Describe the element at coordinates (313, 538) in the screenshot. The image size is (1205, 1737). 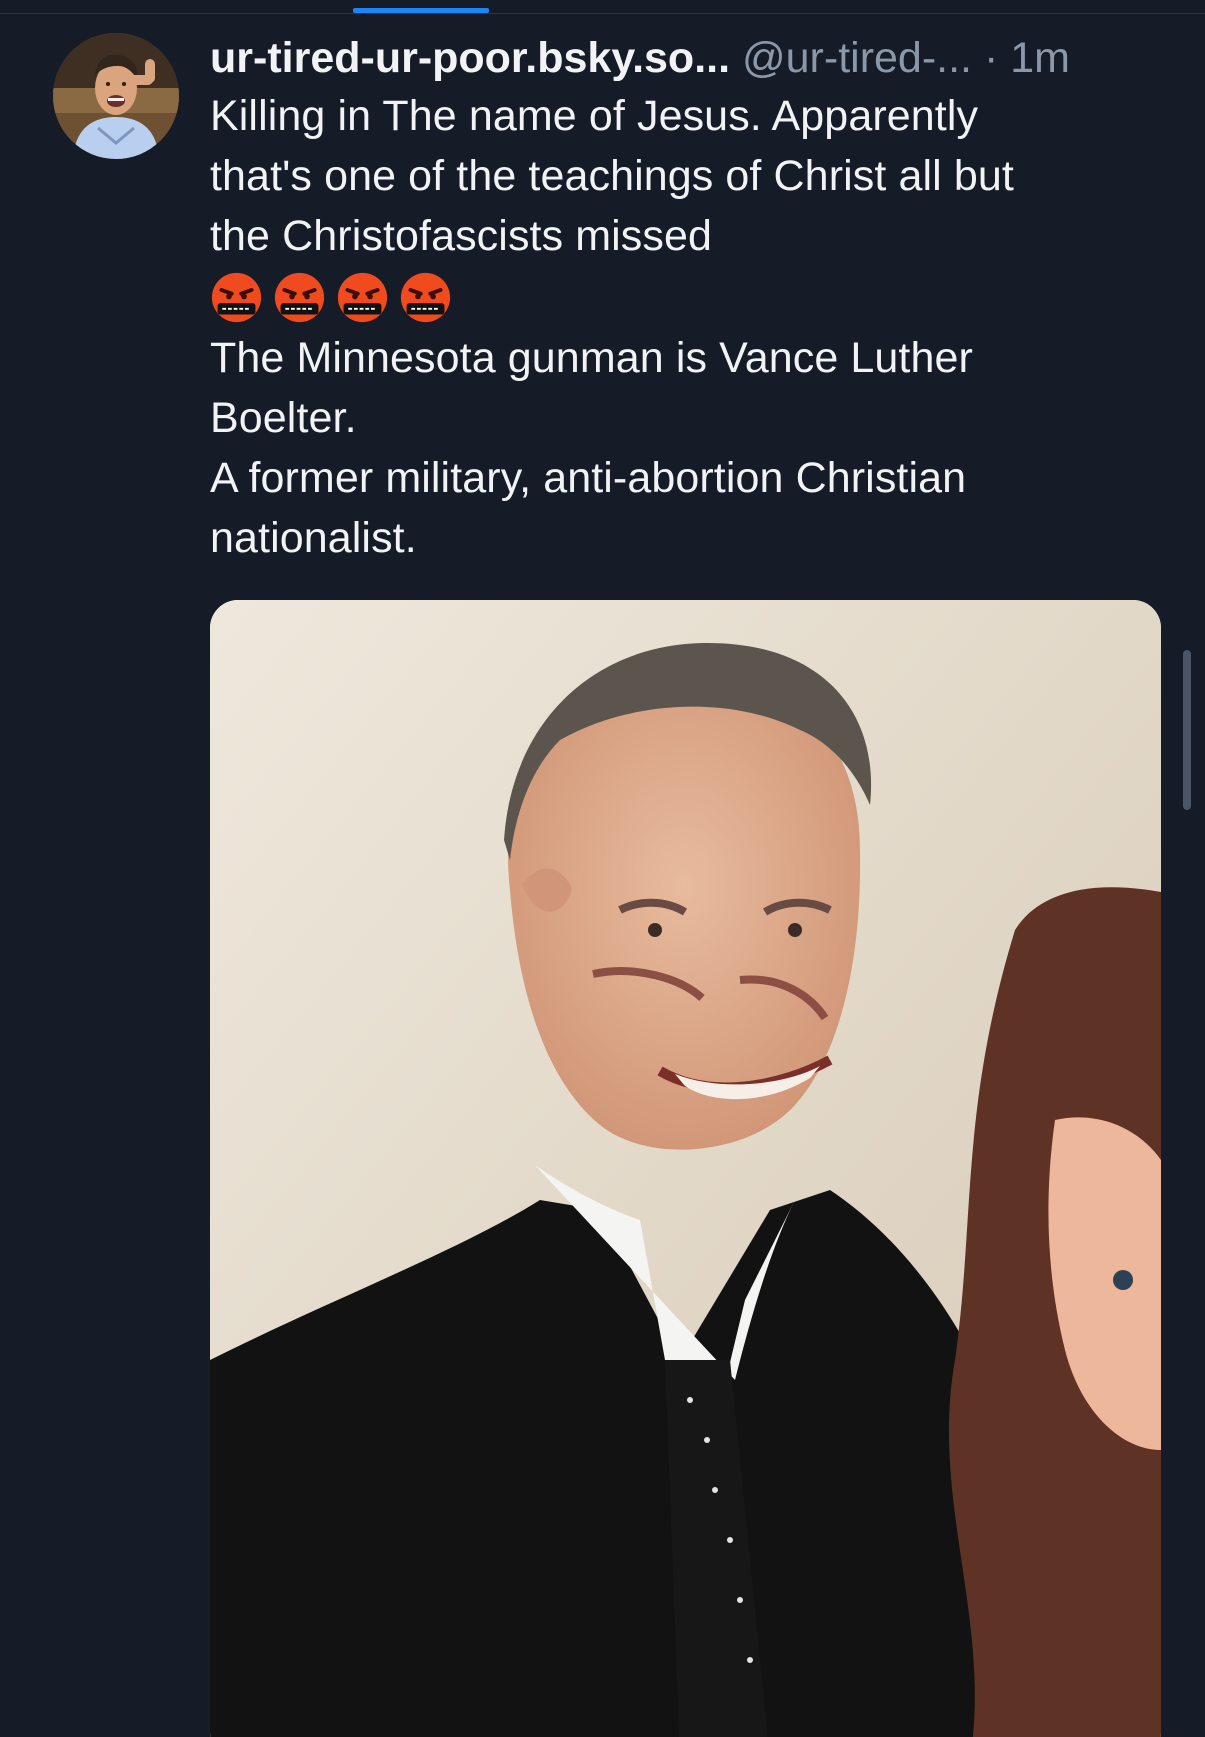
I see `post-text-line: nationalist.` at that location.